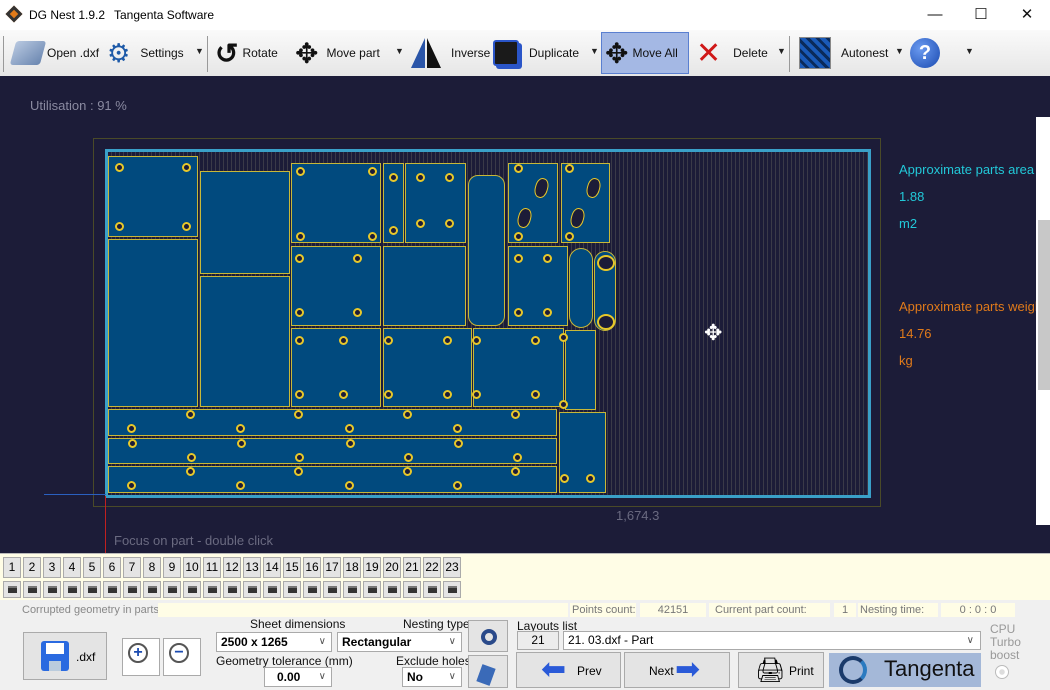  Describe the element at coordinates (935, 15) in the screenshot. I see `minimize-button: —` at that location.